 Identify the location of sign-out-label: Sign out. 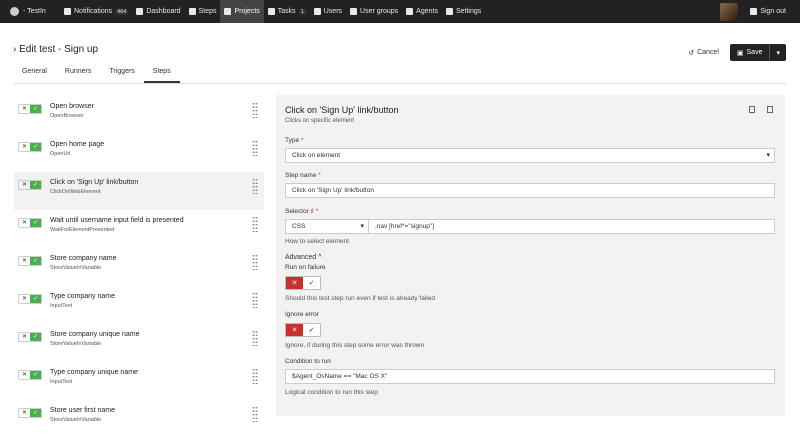
(773, 11).